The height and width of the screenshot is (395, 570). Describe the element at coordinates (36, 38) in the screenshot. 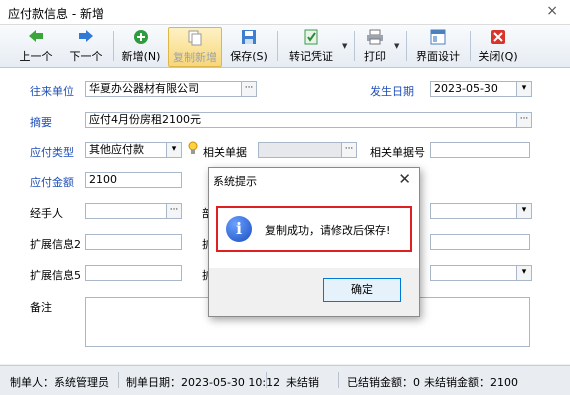

I see `arrow-left-icon` at that location.